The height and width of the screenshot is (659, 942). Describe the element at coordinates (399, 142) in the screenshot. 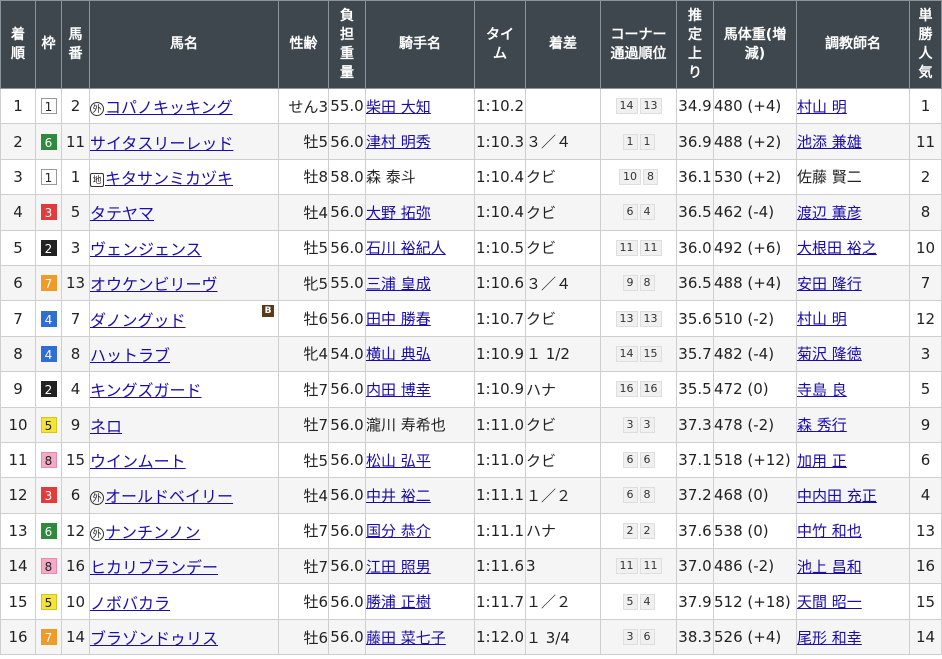

I see `jockey-link: 津村 明秀` at that location.